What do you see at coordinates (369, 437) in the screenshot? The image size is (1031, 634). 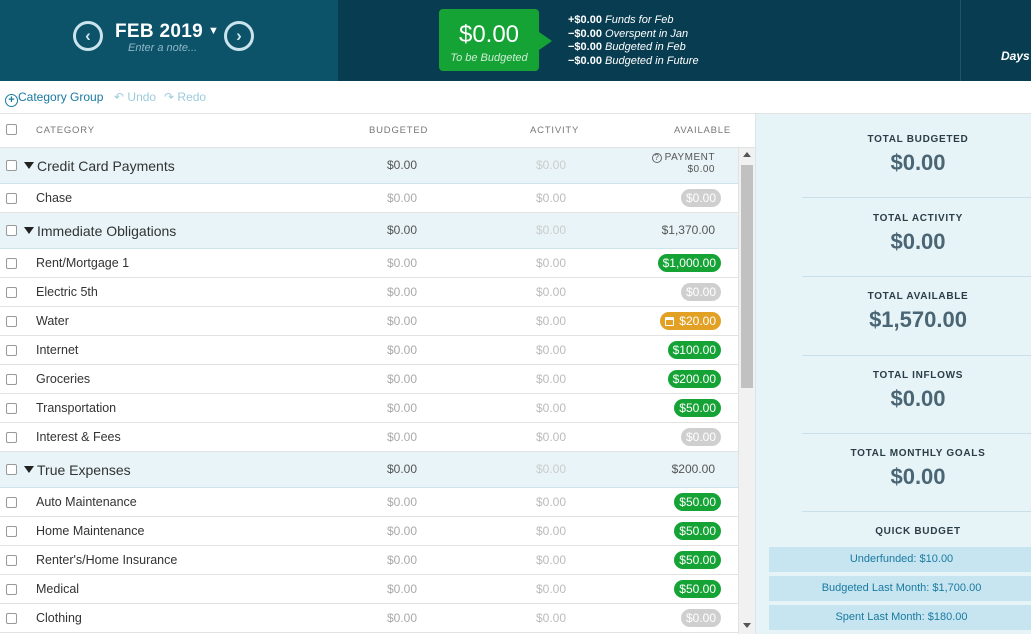 I see `category-row: Interest & Fees $0.00 $0.00 $0.00` at bounding box center [369, 437].